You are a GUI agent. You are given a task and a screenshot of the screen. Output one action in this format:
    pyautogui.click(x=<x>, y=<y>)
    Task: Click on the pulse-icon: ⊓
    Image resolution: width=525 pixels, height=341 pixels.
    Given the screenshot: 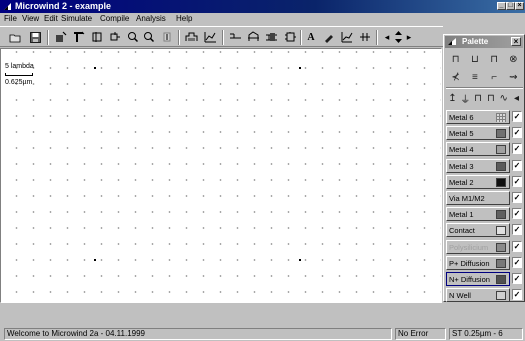 What is the action you would take?
    pyautogui.click(x=490, y=98)
    